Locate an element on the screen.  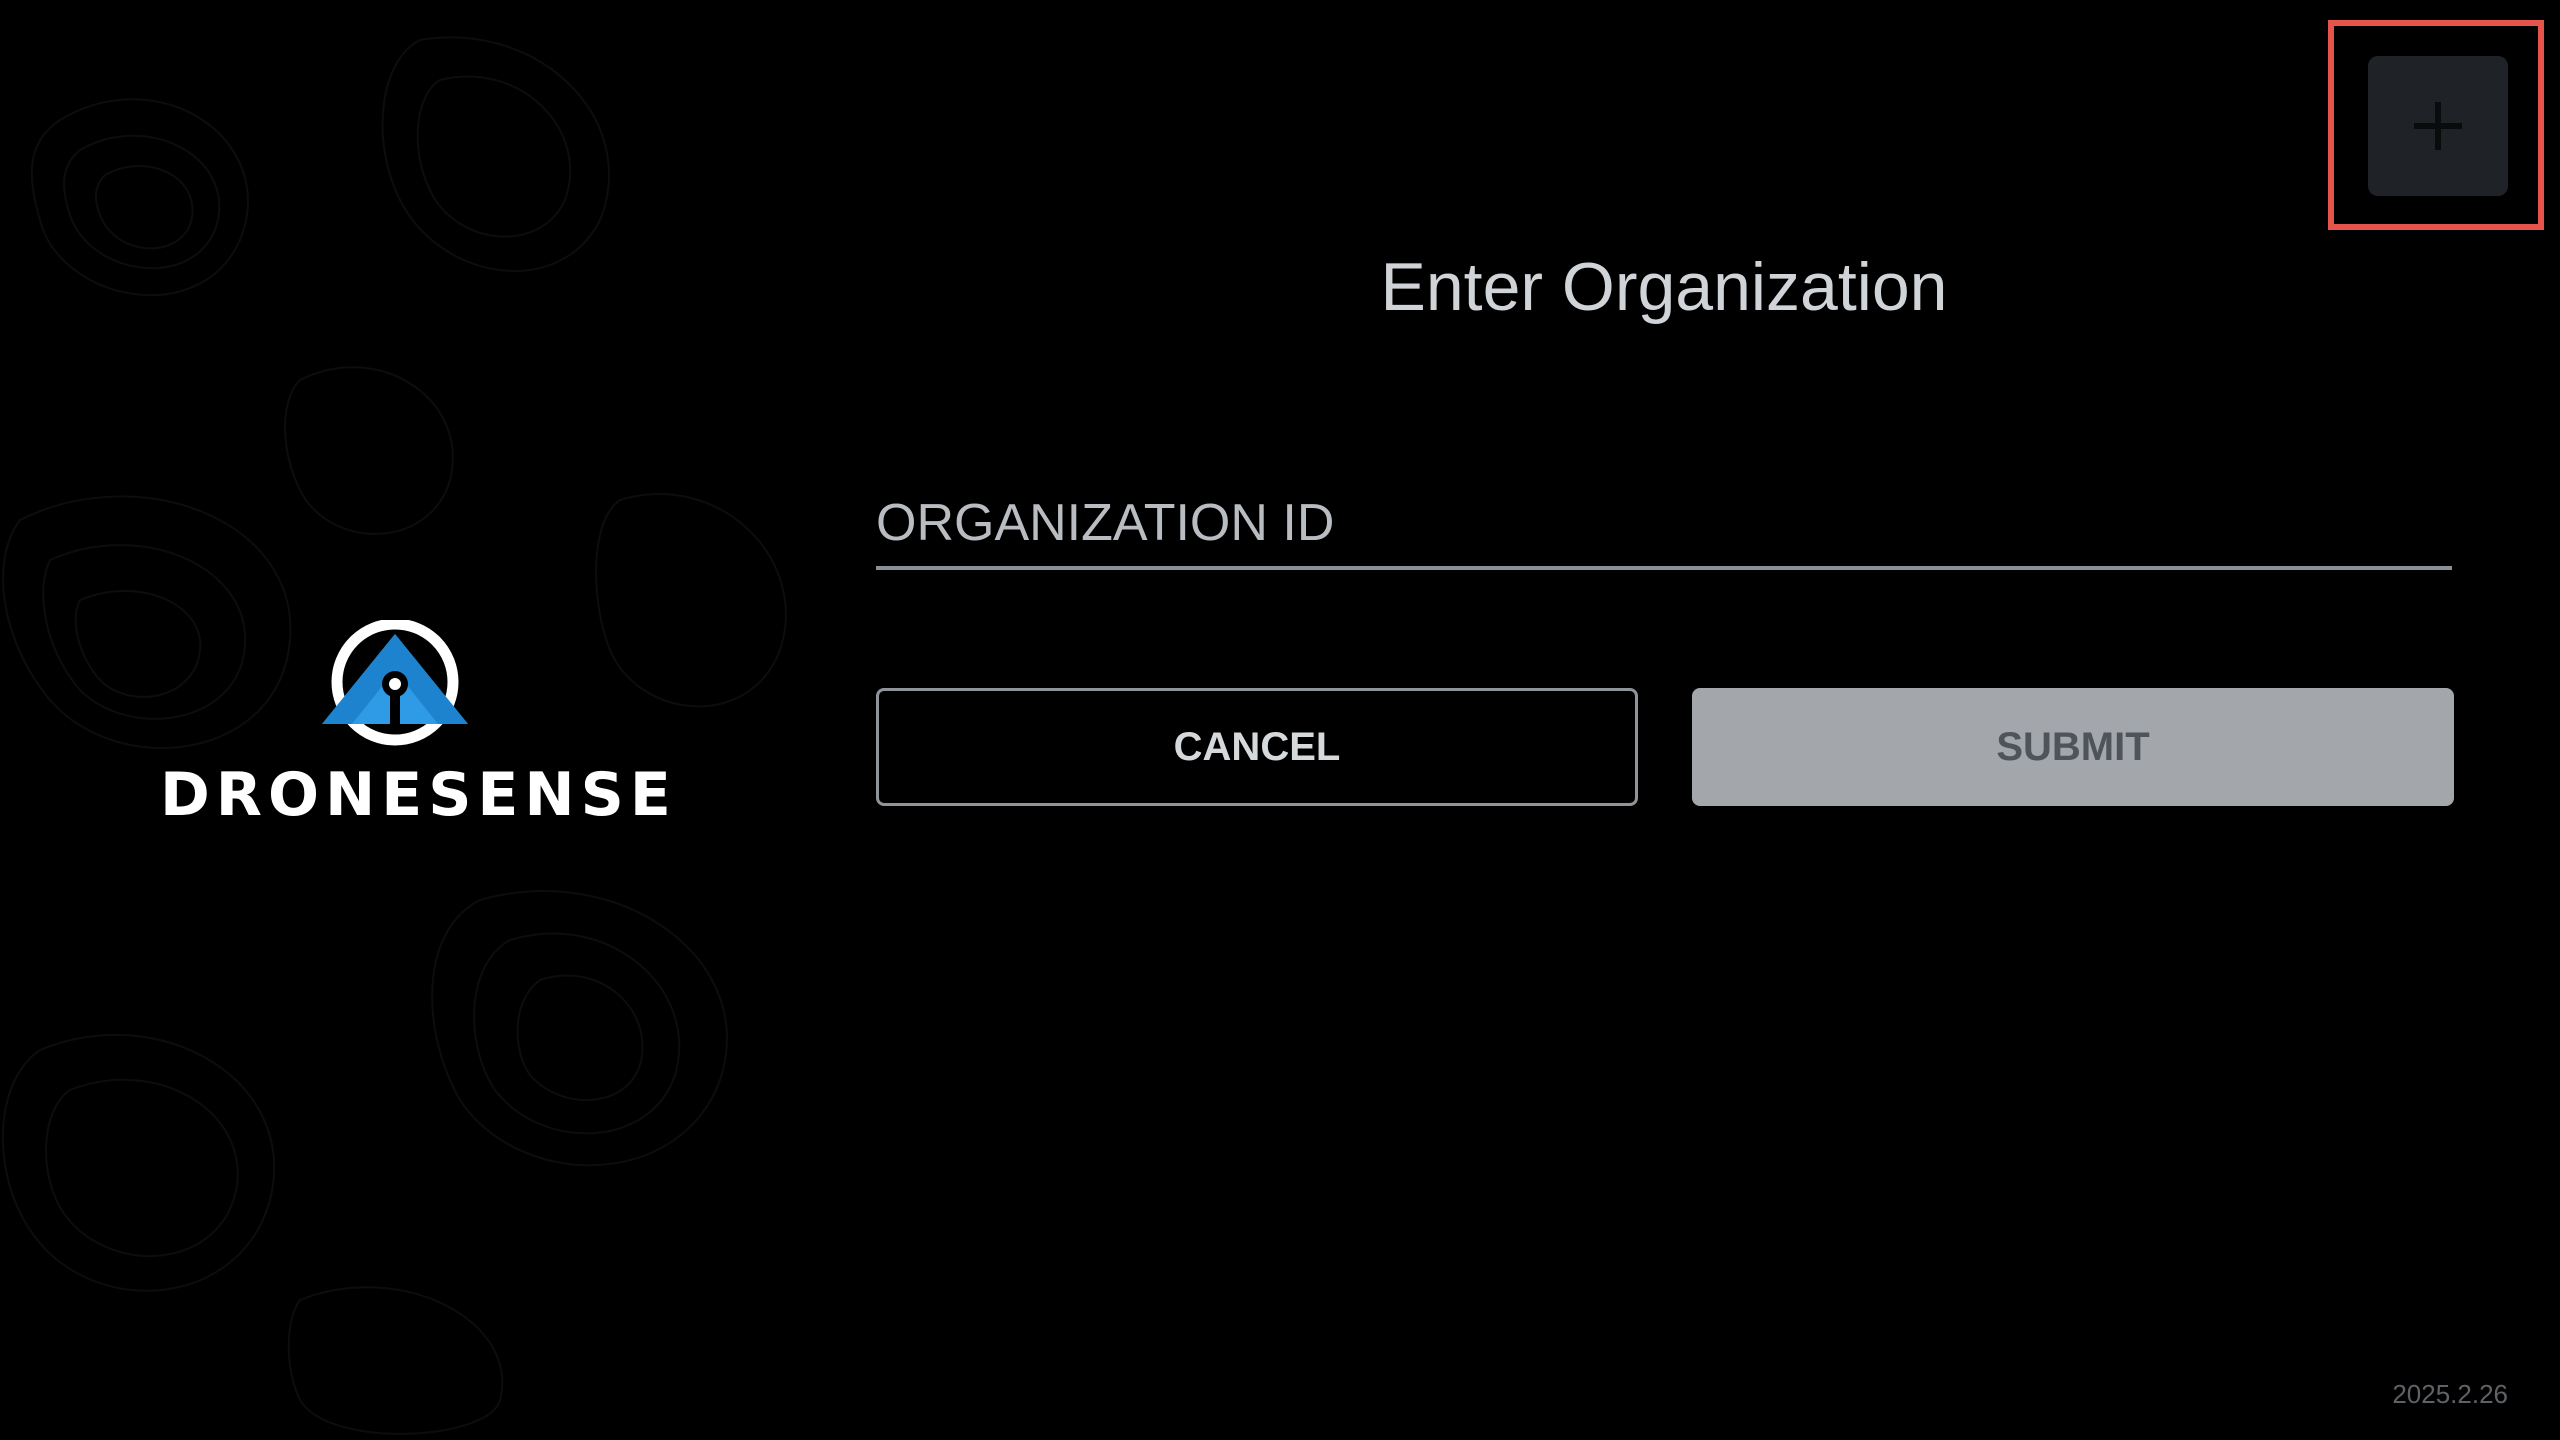
submit-button-label: SUBMIT is located at coordinates (2073, 746).